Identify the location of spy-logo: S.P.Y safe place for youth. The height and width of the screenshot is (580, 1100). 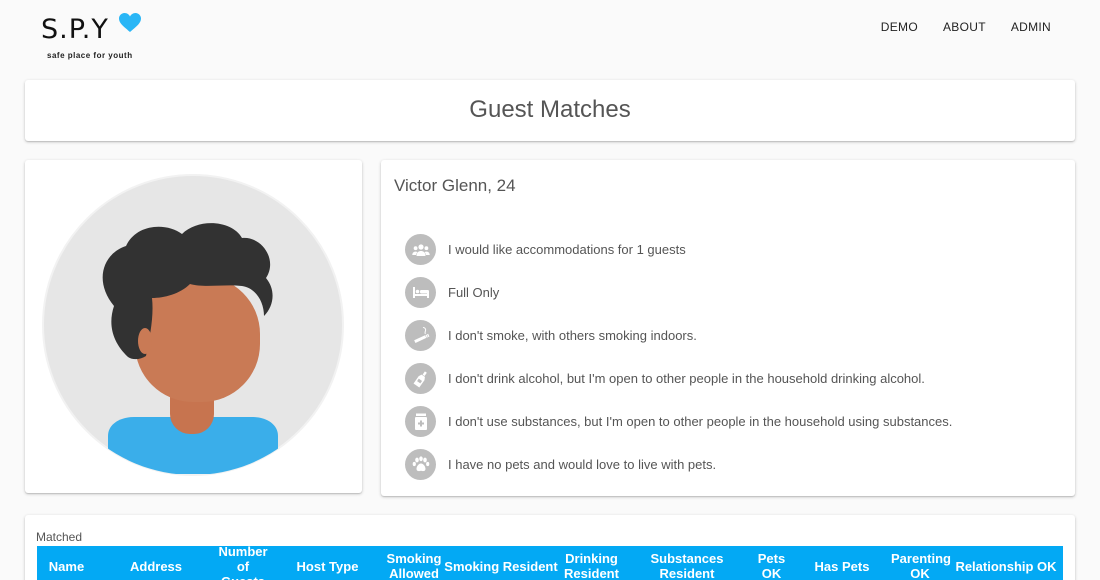
(96, 37).